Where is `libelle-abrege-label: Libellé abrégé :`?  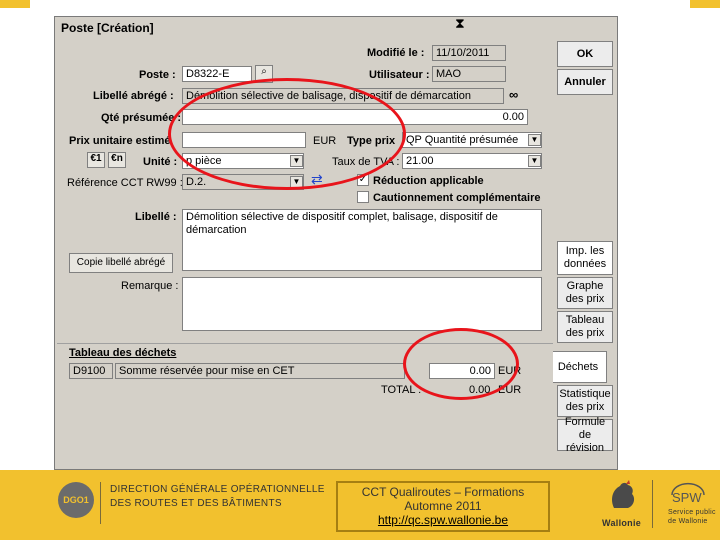 libelle-abrege-label: Libellé abrégé : is located at coordinates (133, 96).